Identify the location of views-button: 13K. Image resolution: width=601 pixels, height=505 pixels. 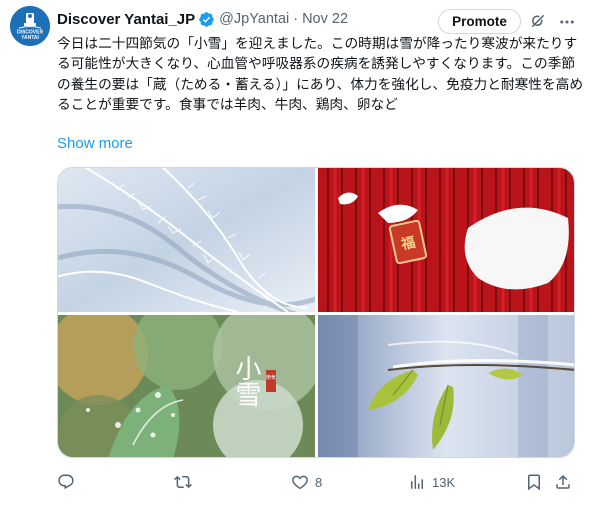
(431, 482).